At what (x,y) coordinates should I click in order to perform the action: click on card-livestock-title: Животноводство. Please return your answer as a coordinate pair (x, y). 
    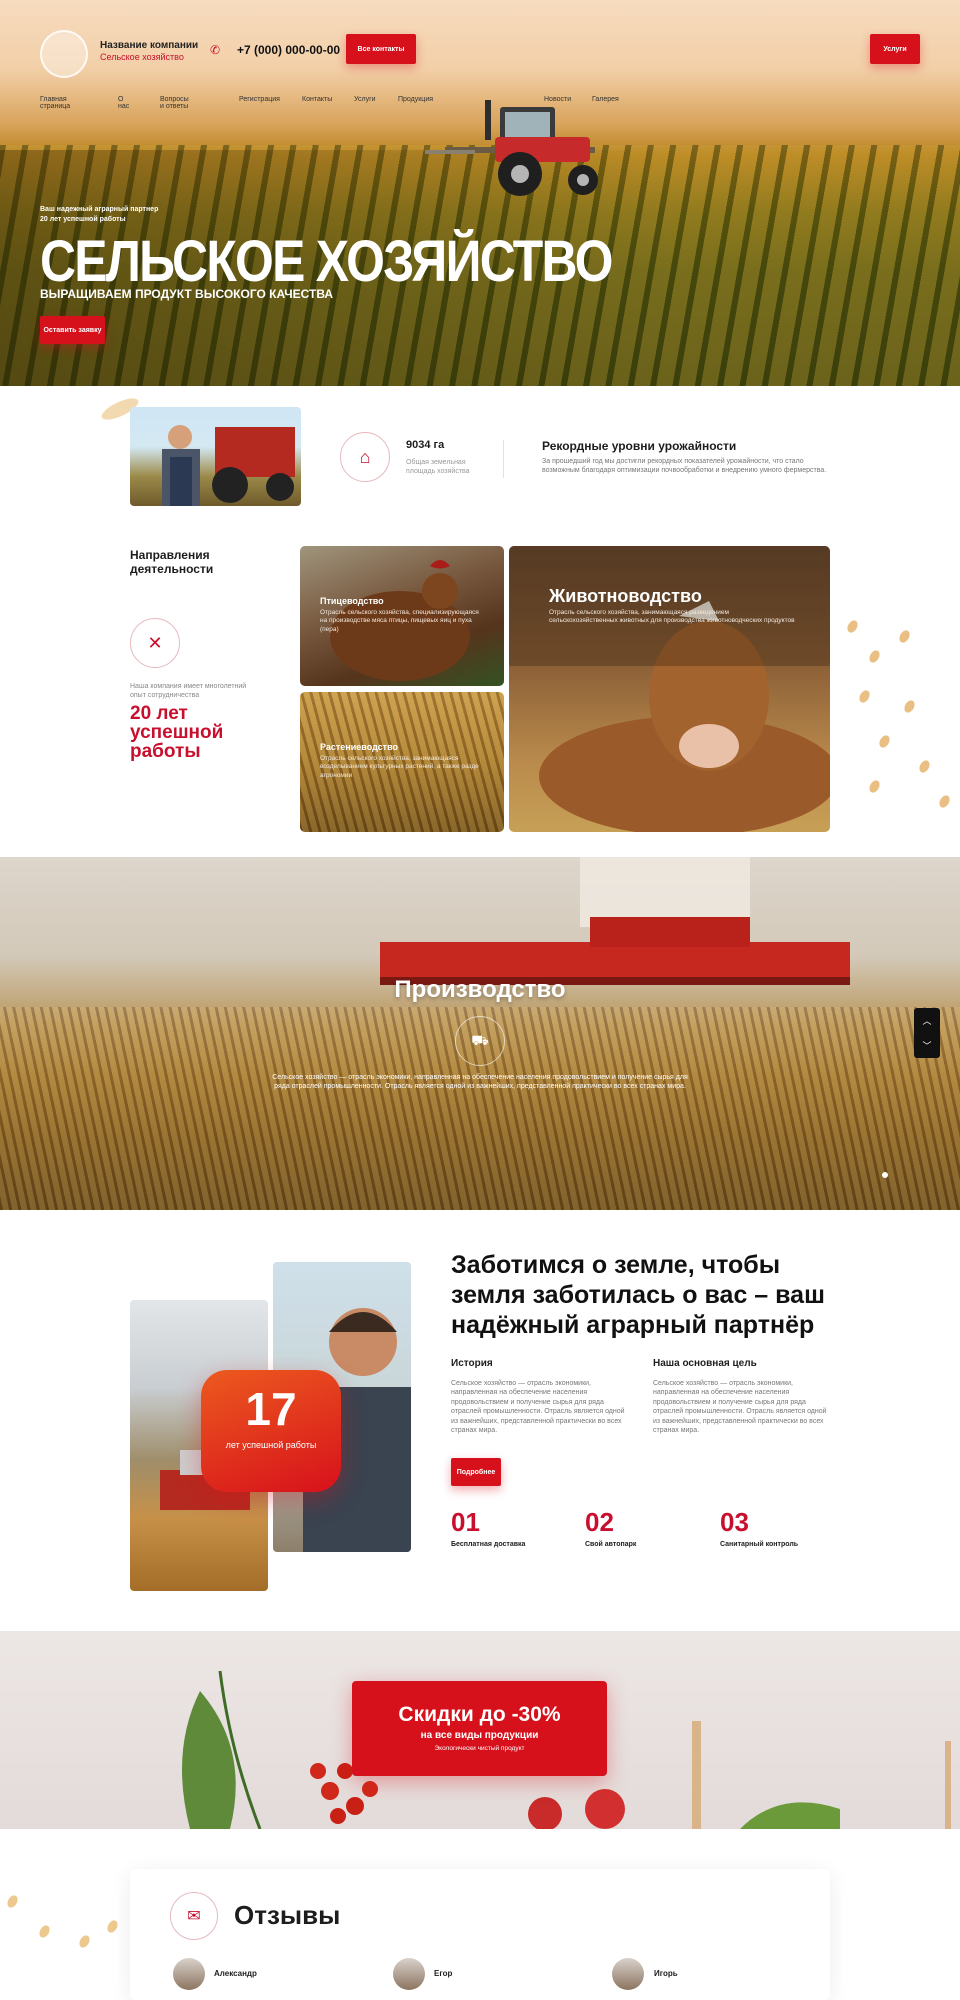
    Looking at the image, I should click on (625, 596).